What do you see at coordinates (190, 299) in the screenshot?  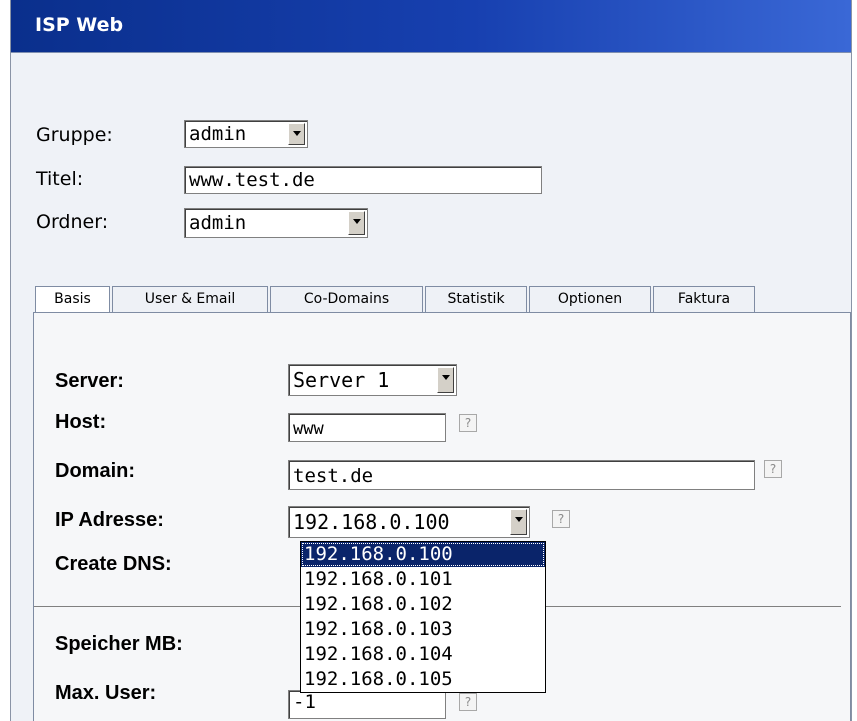 I see `tab-user-email: User & Email` at bounding box center [190, 299].